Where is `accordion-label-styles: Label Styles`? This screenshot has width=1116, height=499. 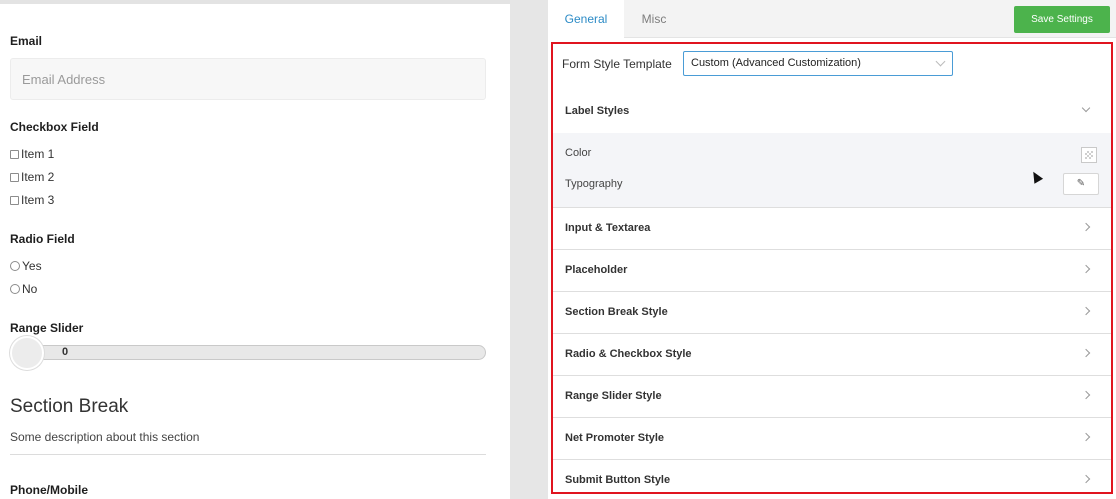 accordion-label-styles: Label Styles is located at coordinates (832, 112).